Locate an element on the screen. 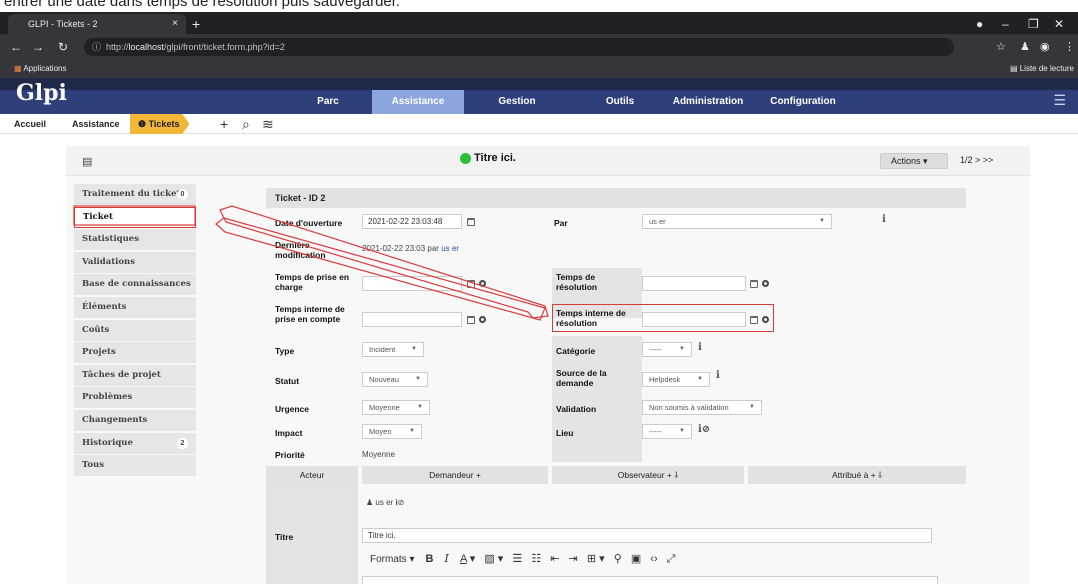 The width and height of the screenshot is (1078, 584). ticket-tab-highlight is located at coordinates (134, 215).